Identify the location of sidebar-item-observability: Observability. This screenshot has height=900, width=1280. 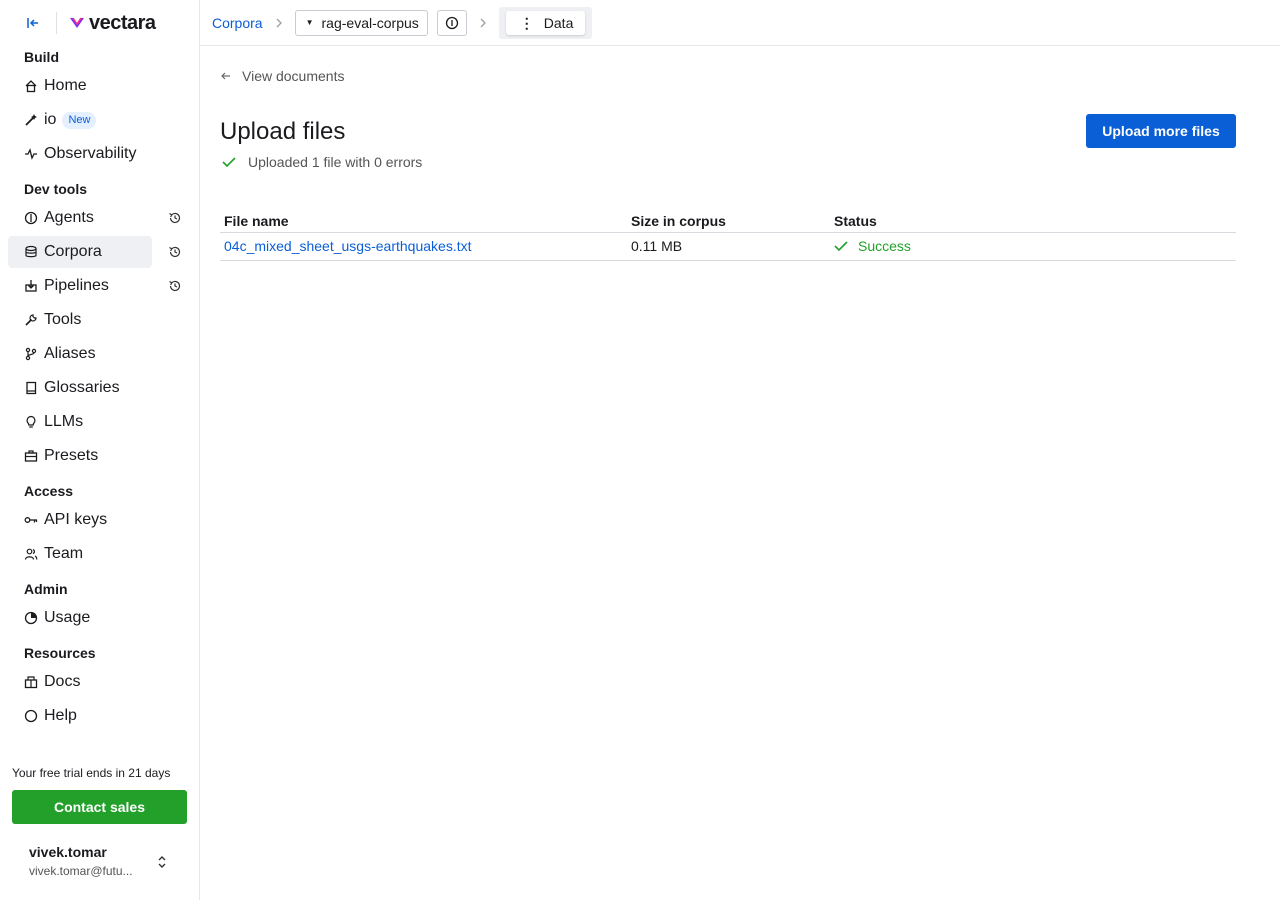
(99, 154).